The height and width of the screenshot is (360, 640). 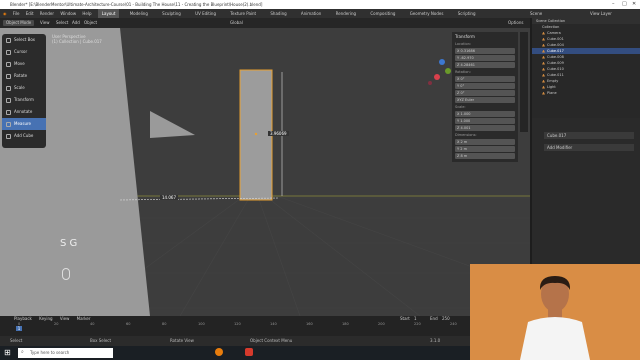 What do you see at coordinates (624, 4) in the screenshot?
I see `maximize-icon: □` at bounding box center [624, 4].